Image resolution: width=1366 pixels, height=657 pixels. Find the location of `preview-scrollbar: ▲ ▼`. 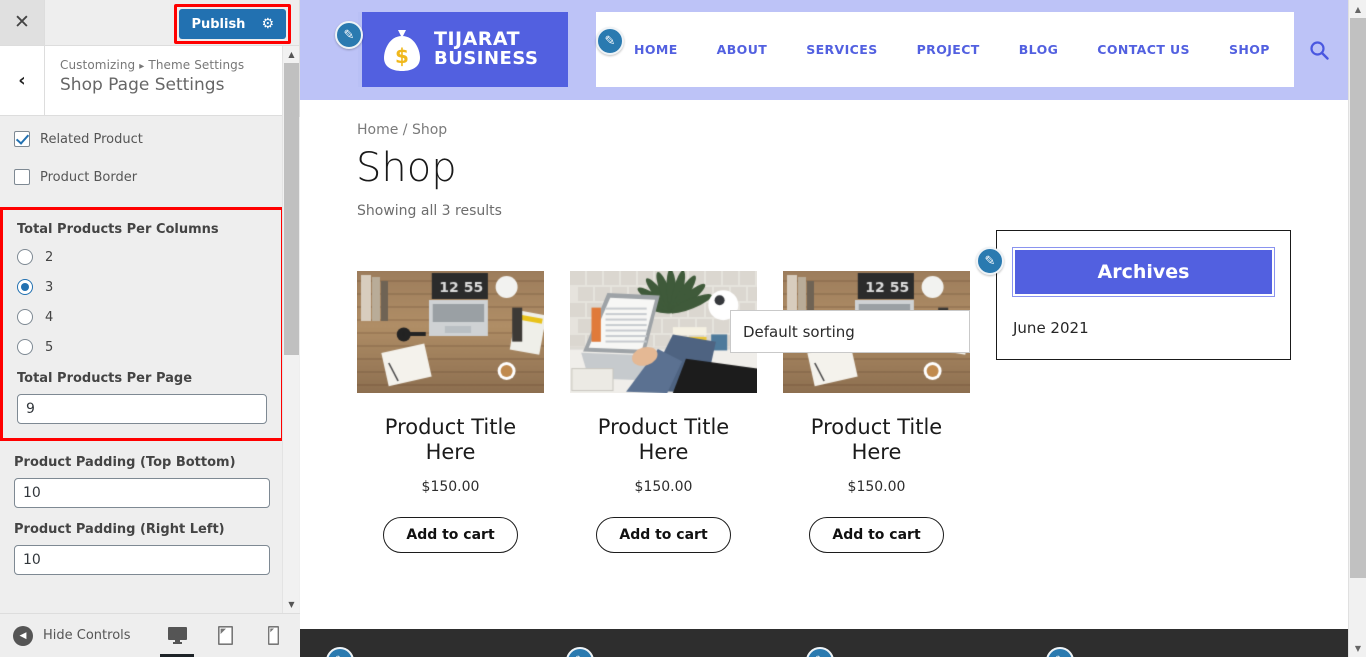

preview-scrollbar: ▲ ▼ is located at coordinates (1357, 328).